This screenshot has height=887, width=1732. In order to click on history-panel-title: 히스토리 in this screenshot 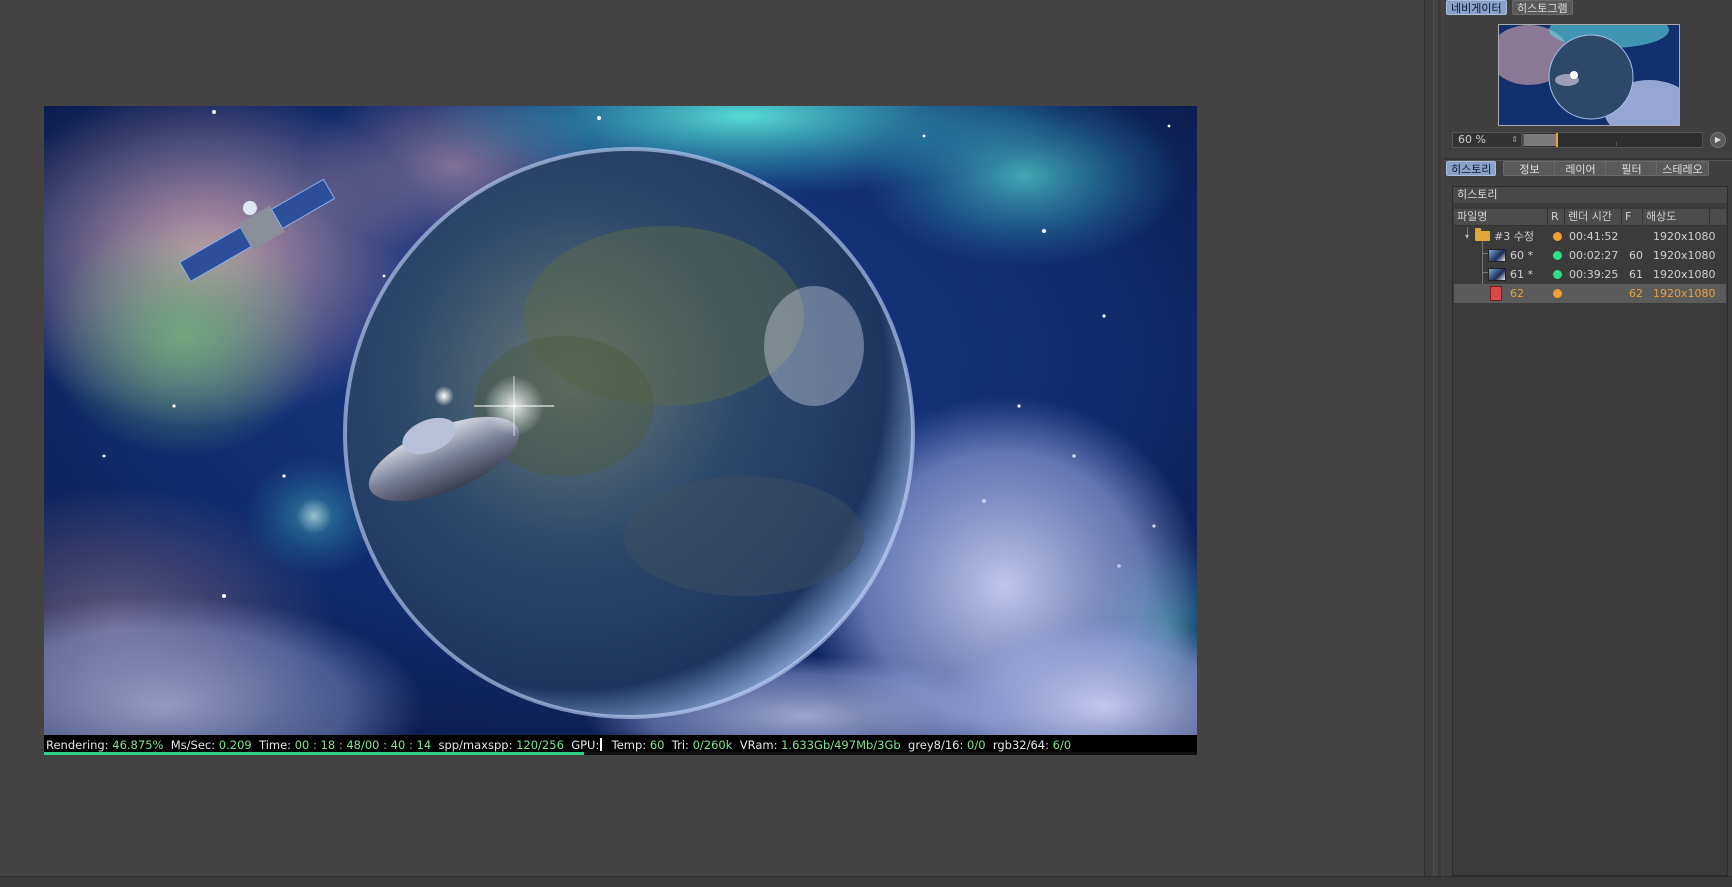, I will do `click(1590, 195)`.